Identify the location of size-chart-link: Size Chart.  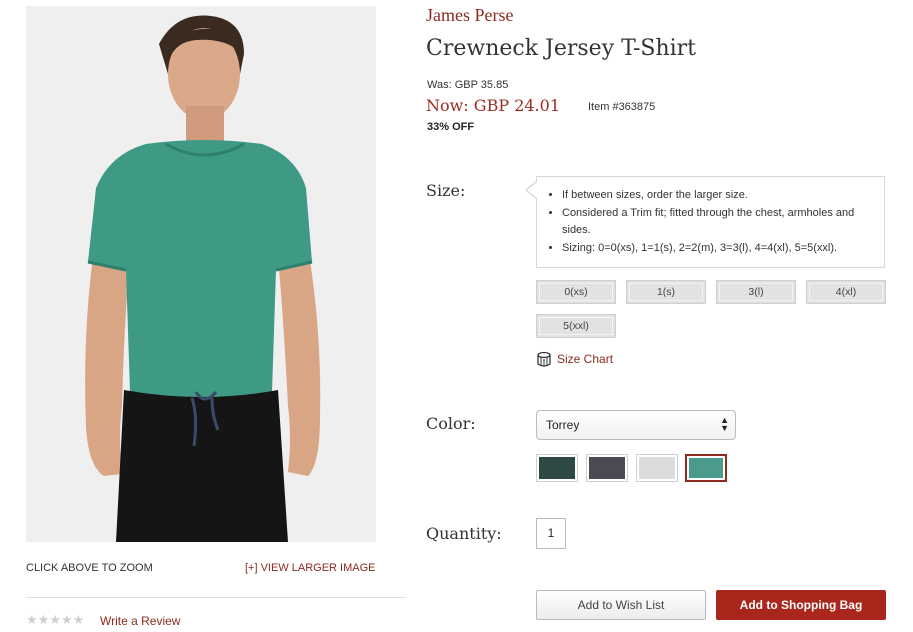
(585, 359).